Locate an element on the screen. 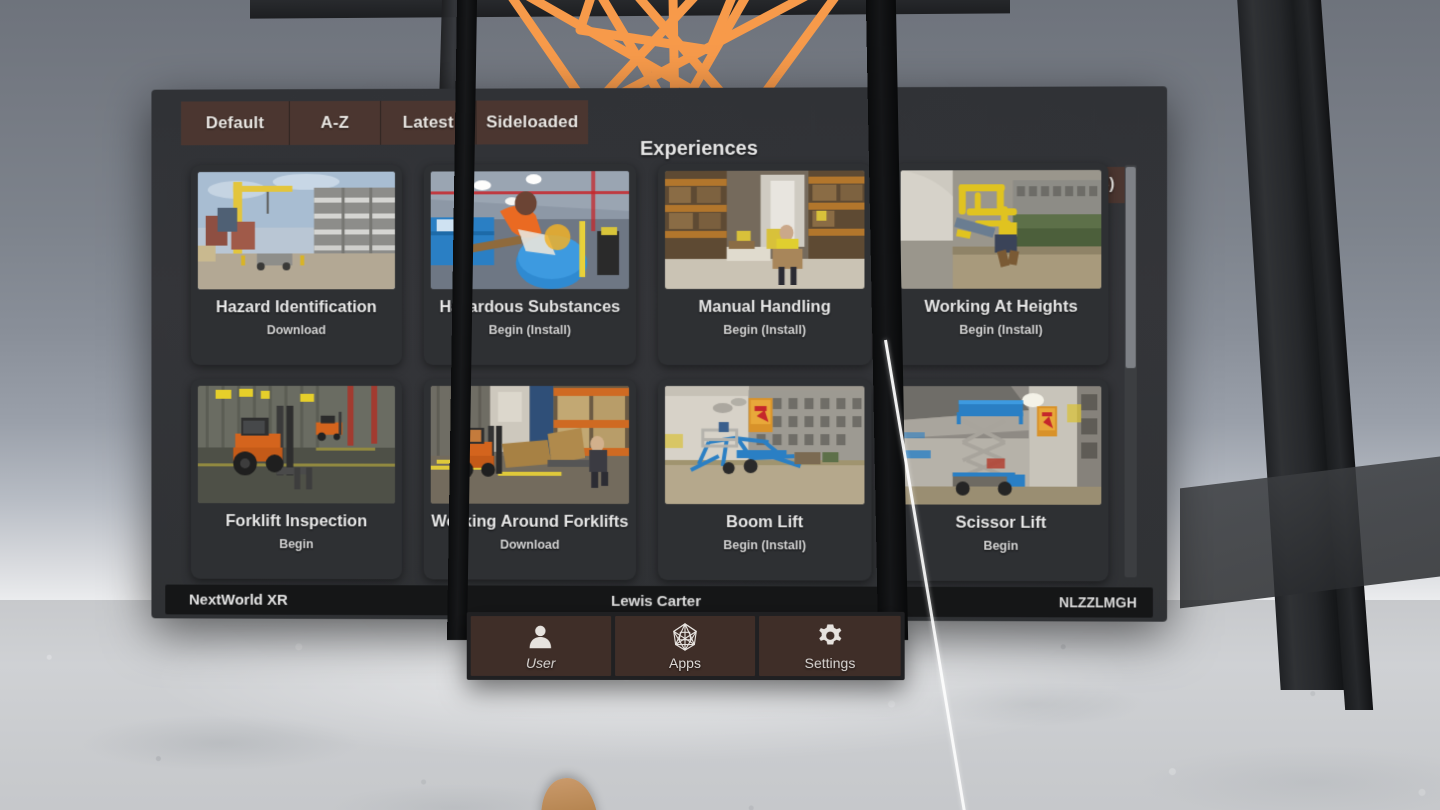  experience-card: Scissor Lift Begin is located at coordinates (1001, 480).